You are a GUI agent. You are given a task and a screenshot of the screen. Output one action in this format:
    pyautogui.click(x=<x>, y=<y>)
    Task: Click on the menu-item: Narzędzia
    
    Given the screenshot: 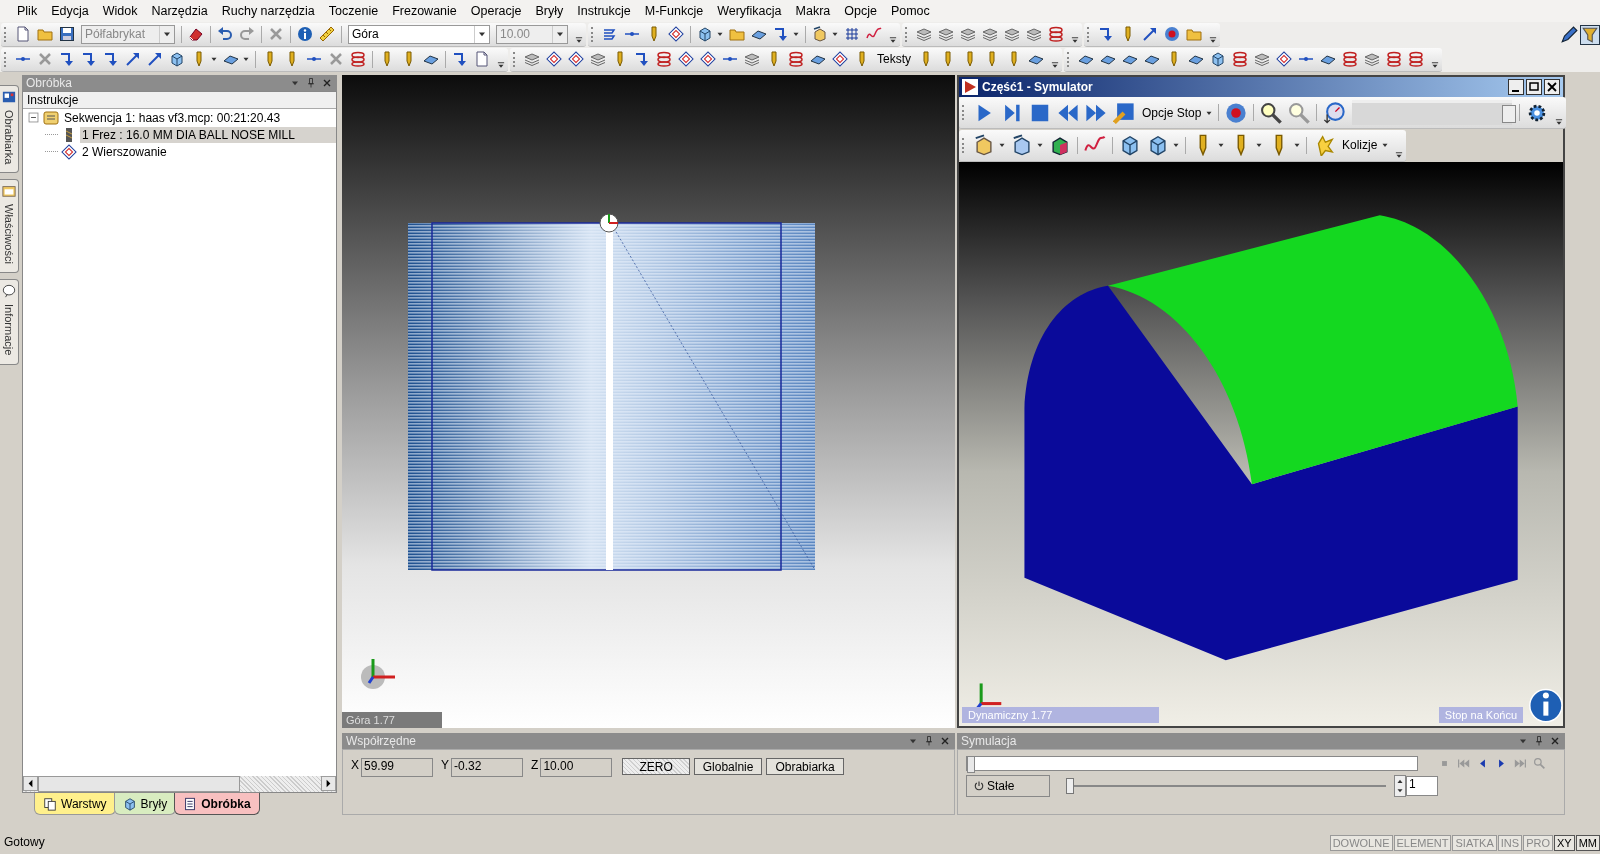 What is the action you would take?
    pyautogui.click(x=179, y=11)
    